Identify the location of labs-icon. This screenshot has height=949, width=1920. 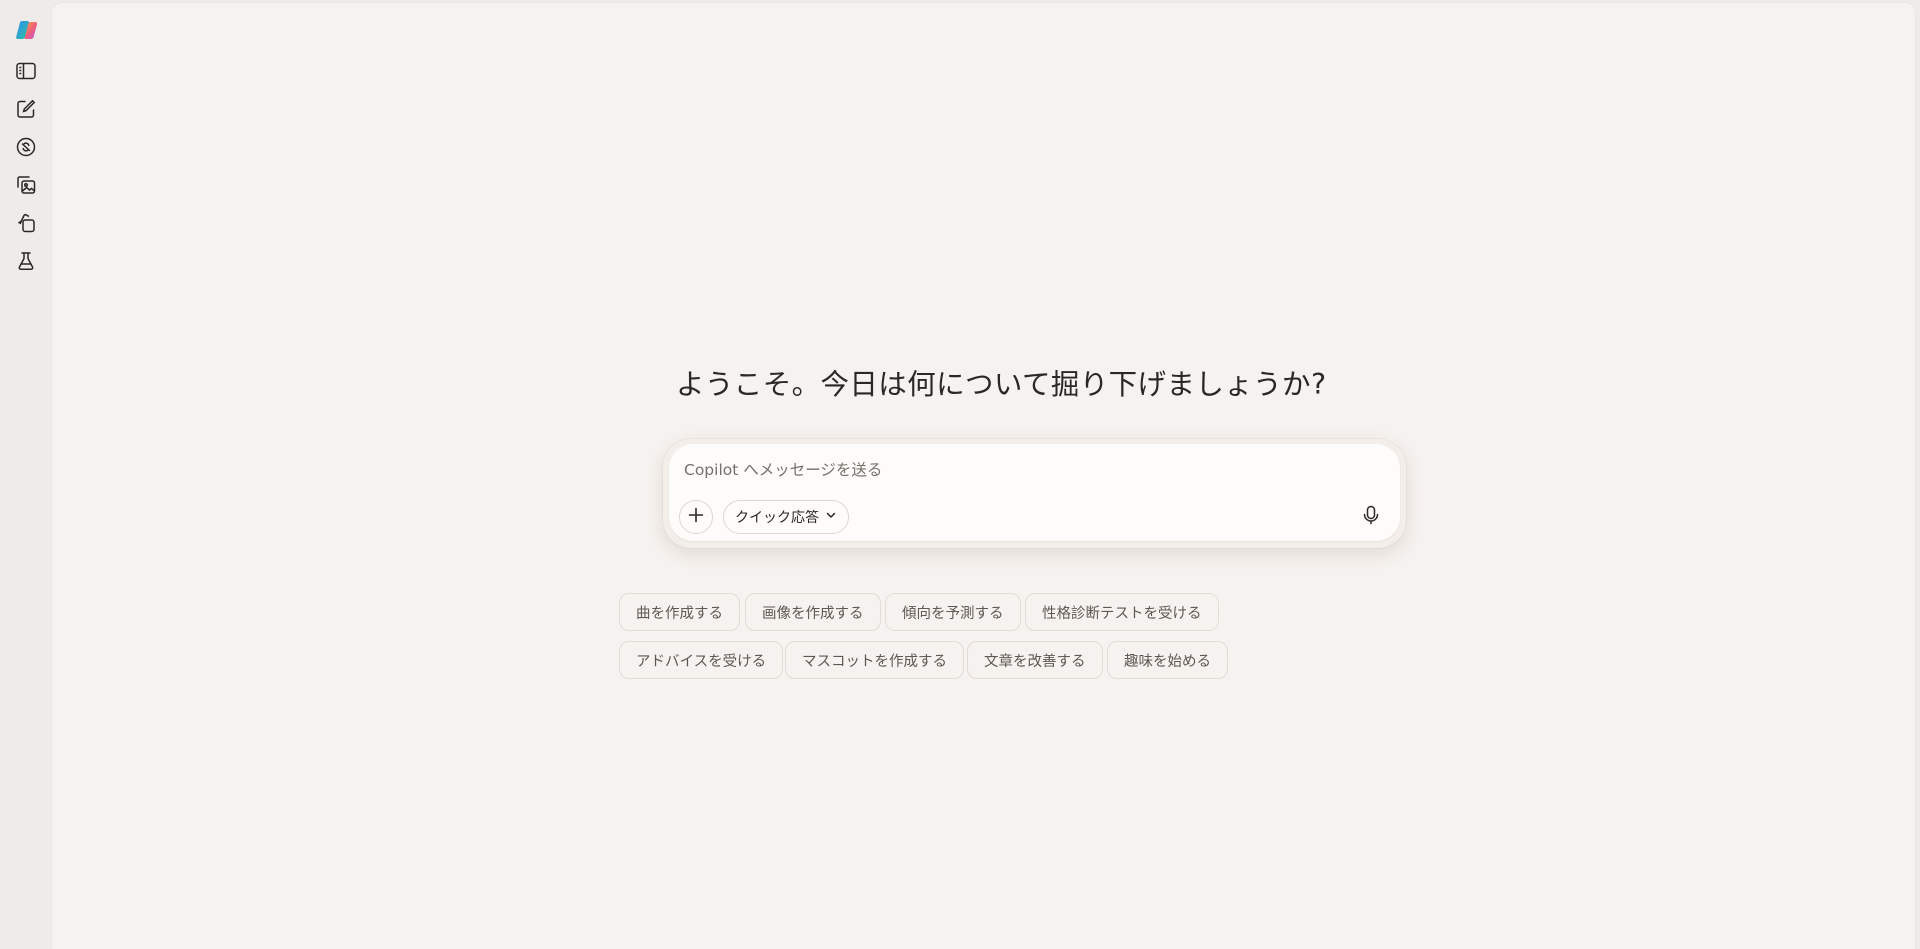
(26, 261).